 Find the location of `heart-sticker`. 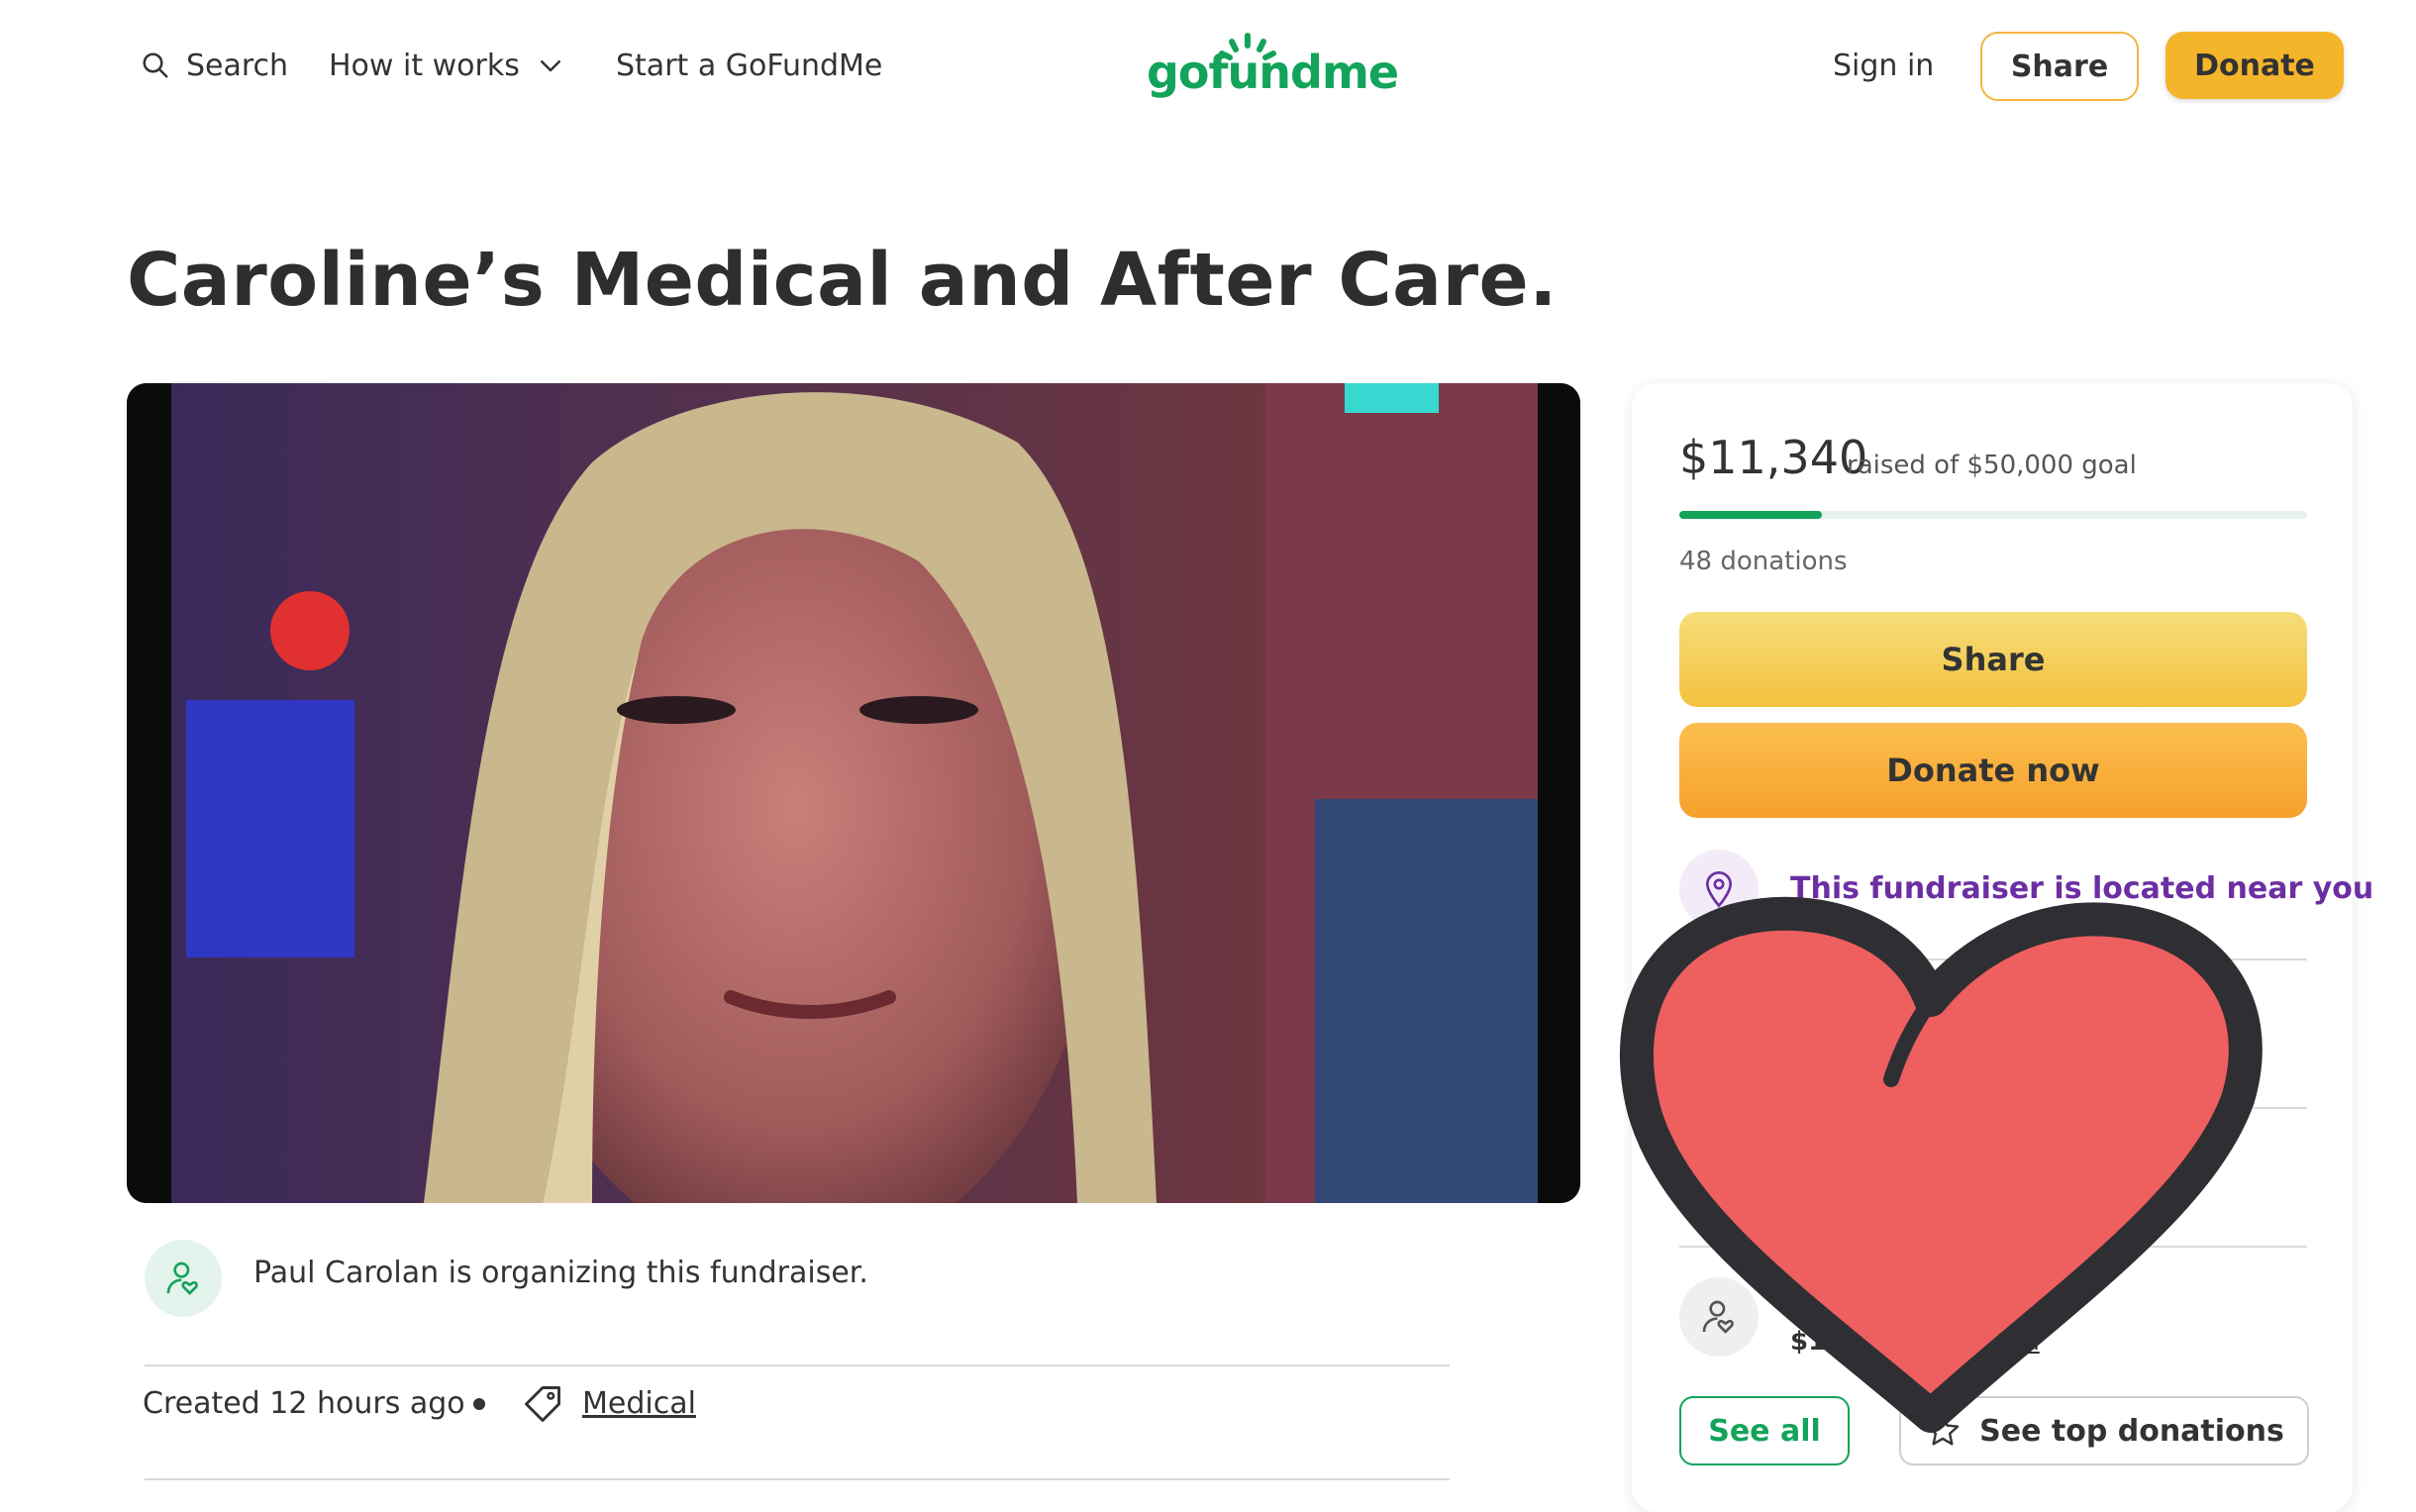

heart-sticker is located at coordinates (1941, 1164).